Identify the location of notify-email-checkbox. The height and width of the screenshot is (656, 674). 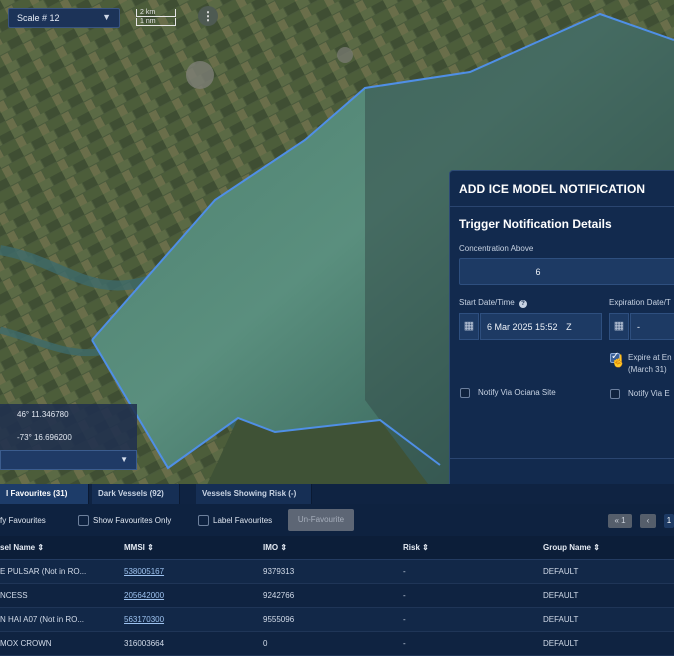
(615, 394).